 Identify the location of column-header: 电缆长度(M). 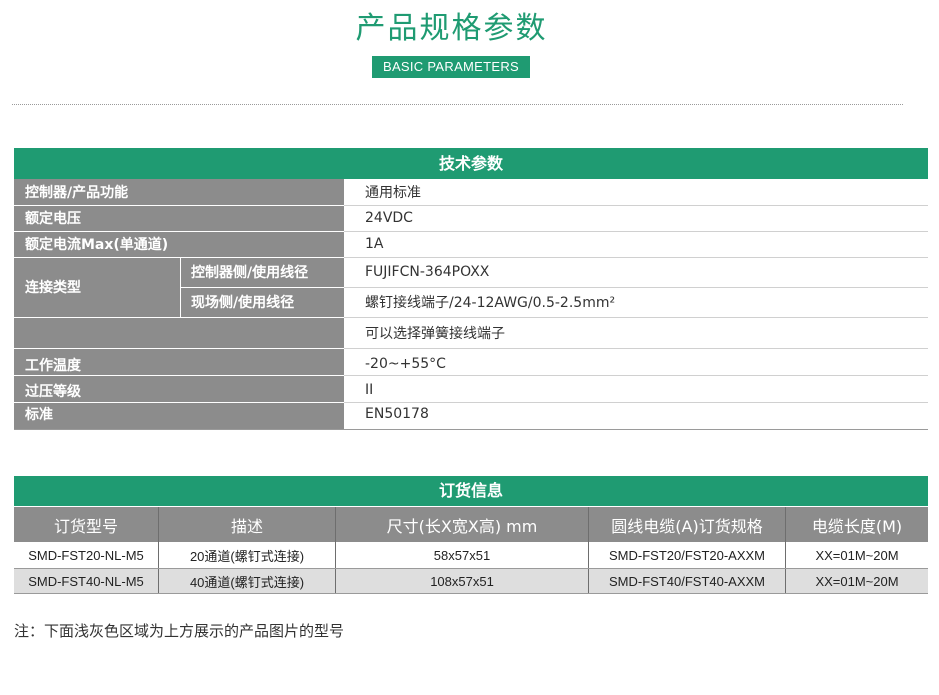
(857, 524).